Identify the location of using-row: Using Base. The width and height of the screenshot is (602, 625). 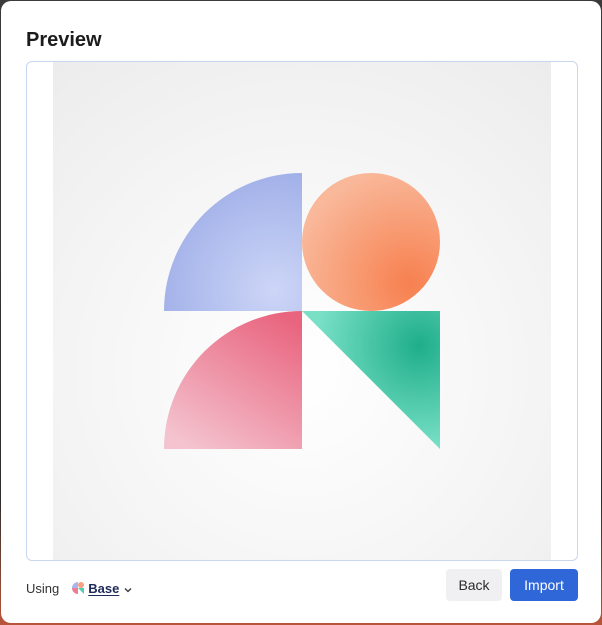
(79, 588).